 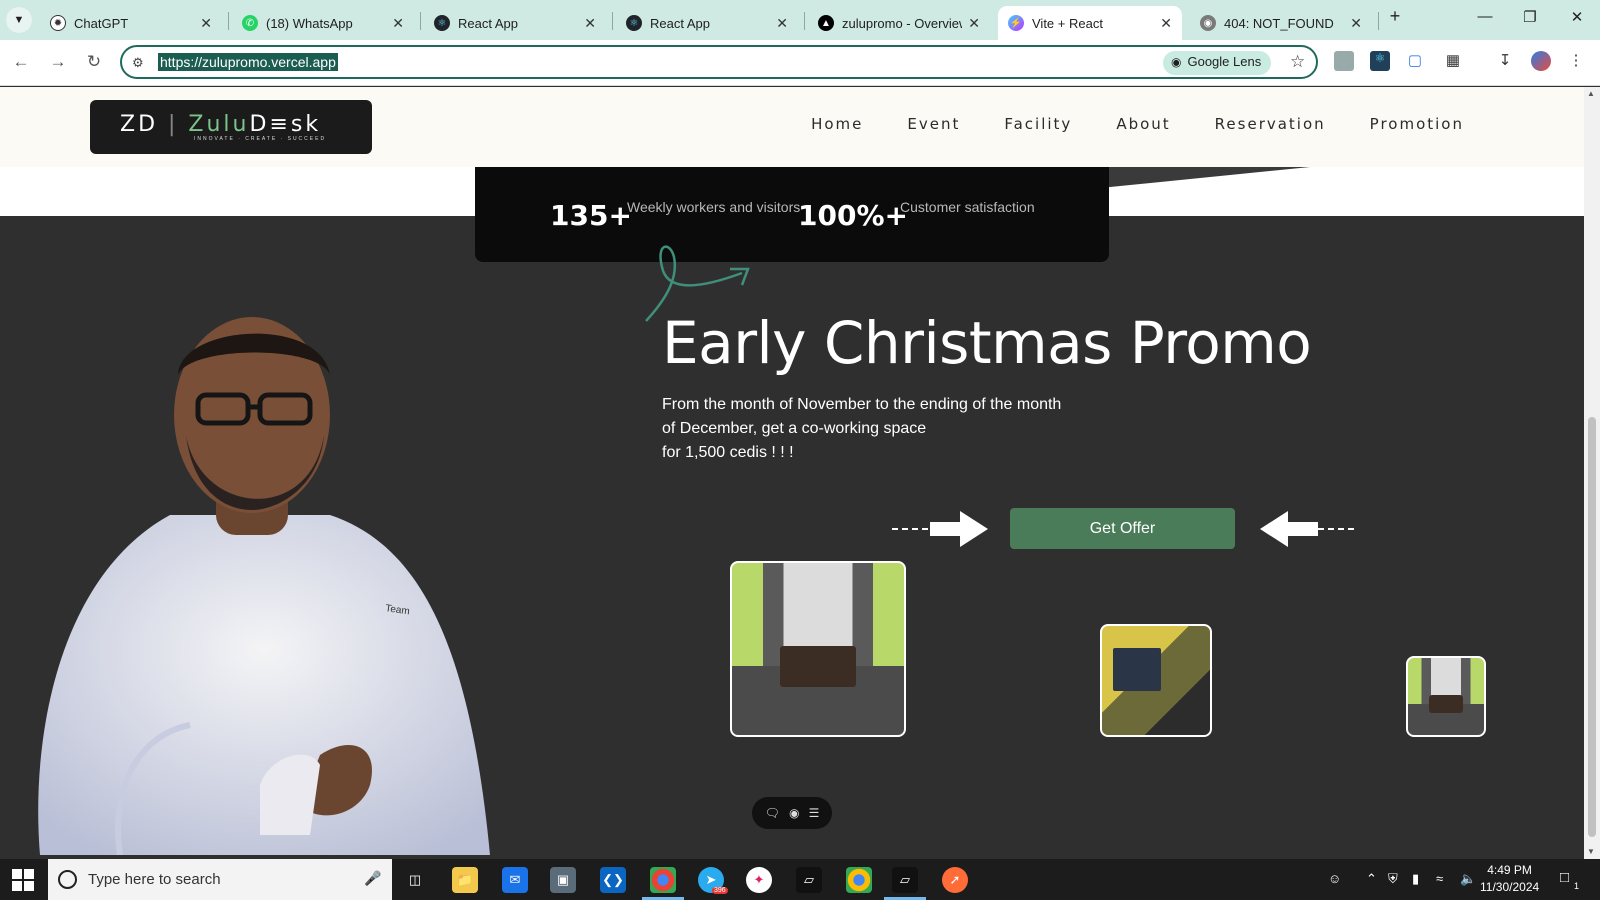 I want to click on close-window-icon: ✕, so click(x=1577, y=17).